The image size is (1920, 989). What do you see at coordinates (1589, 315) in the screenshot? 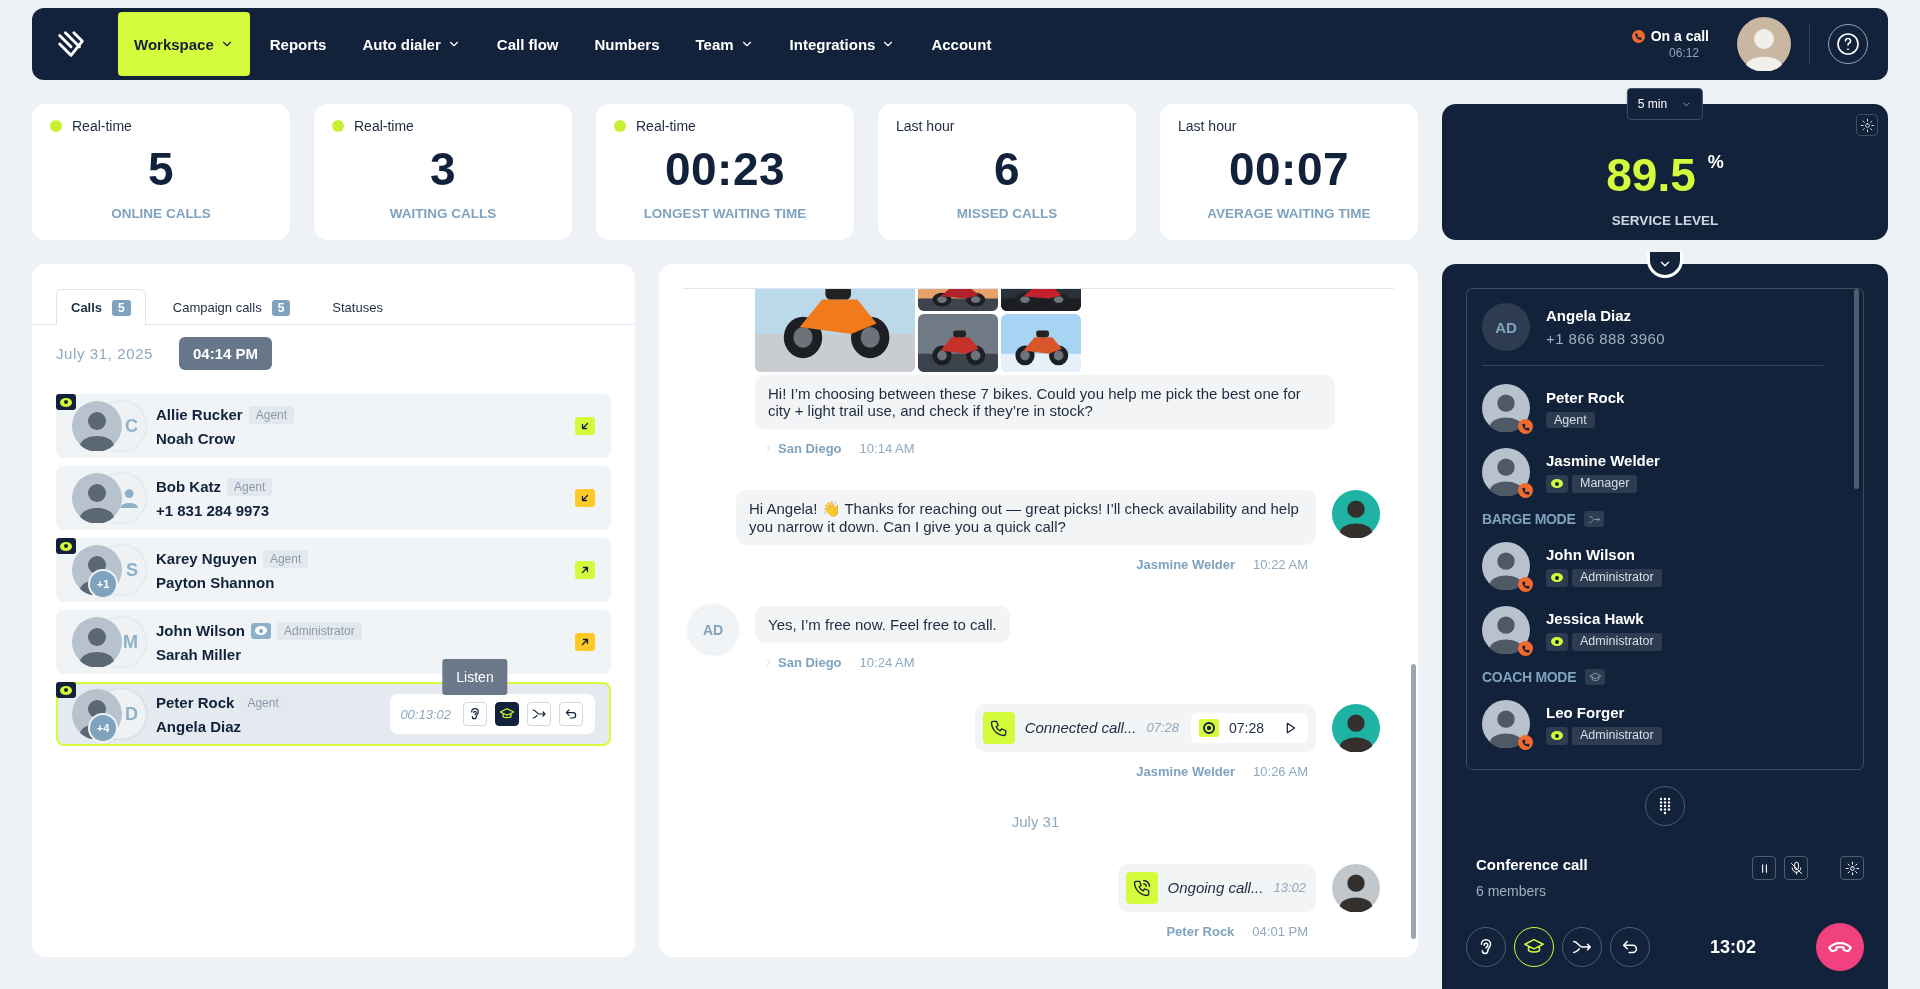
I see `customer-name: Angela Diaz` at bounding box center [1589, 315].